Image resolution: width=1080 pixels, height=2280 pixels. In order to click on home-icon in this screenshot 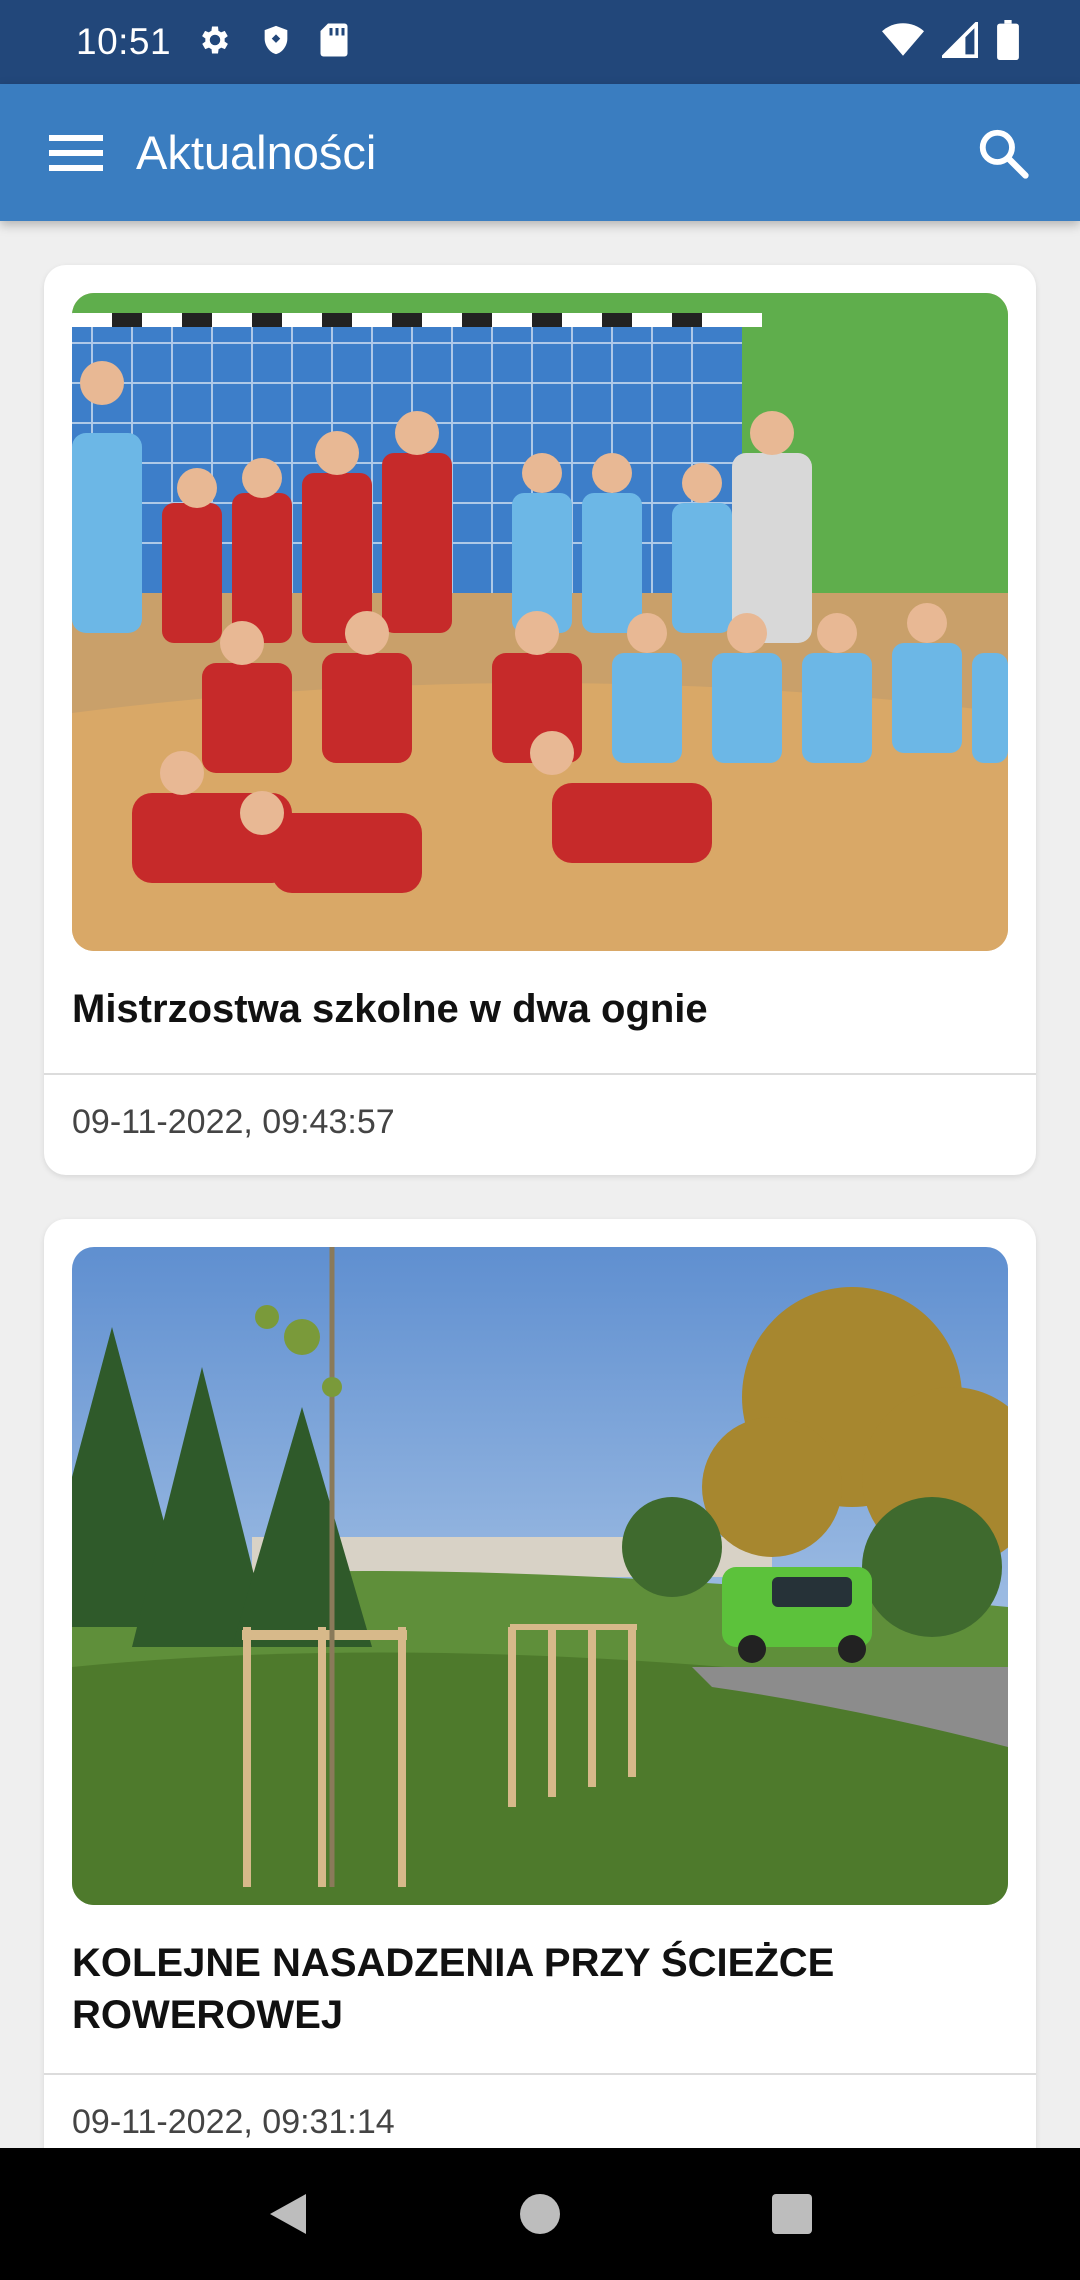, I will do `click(540, 2214)`.